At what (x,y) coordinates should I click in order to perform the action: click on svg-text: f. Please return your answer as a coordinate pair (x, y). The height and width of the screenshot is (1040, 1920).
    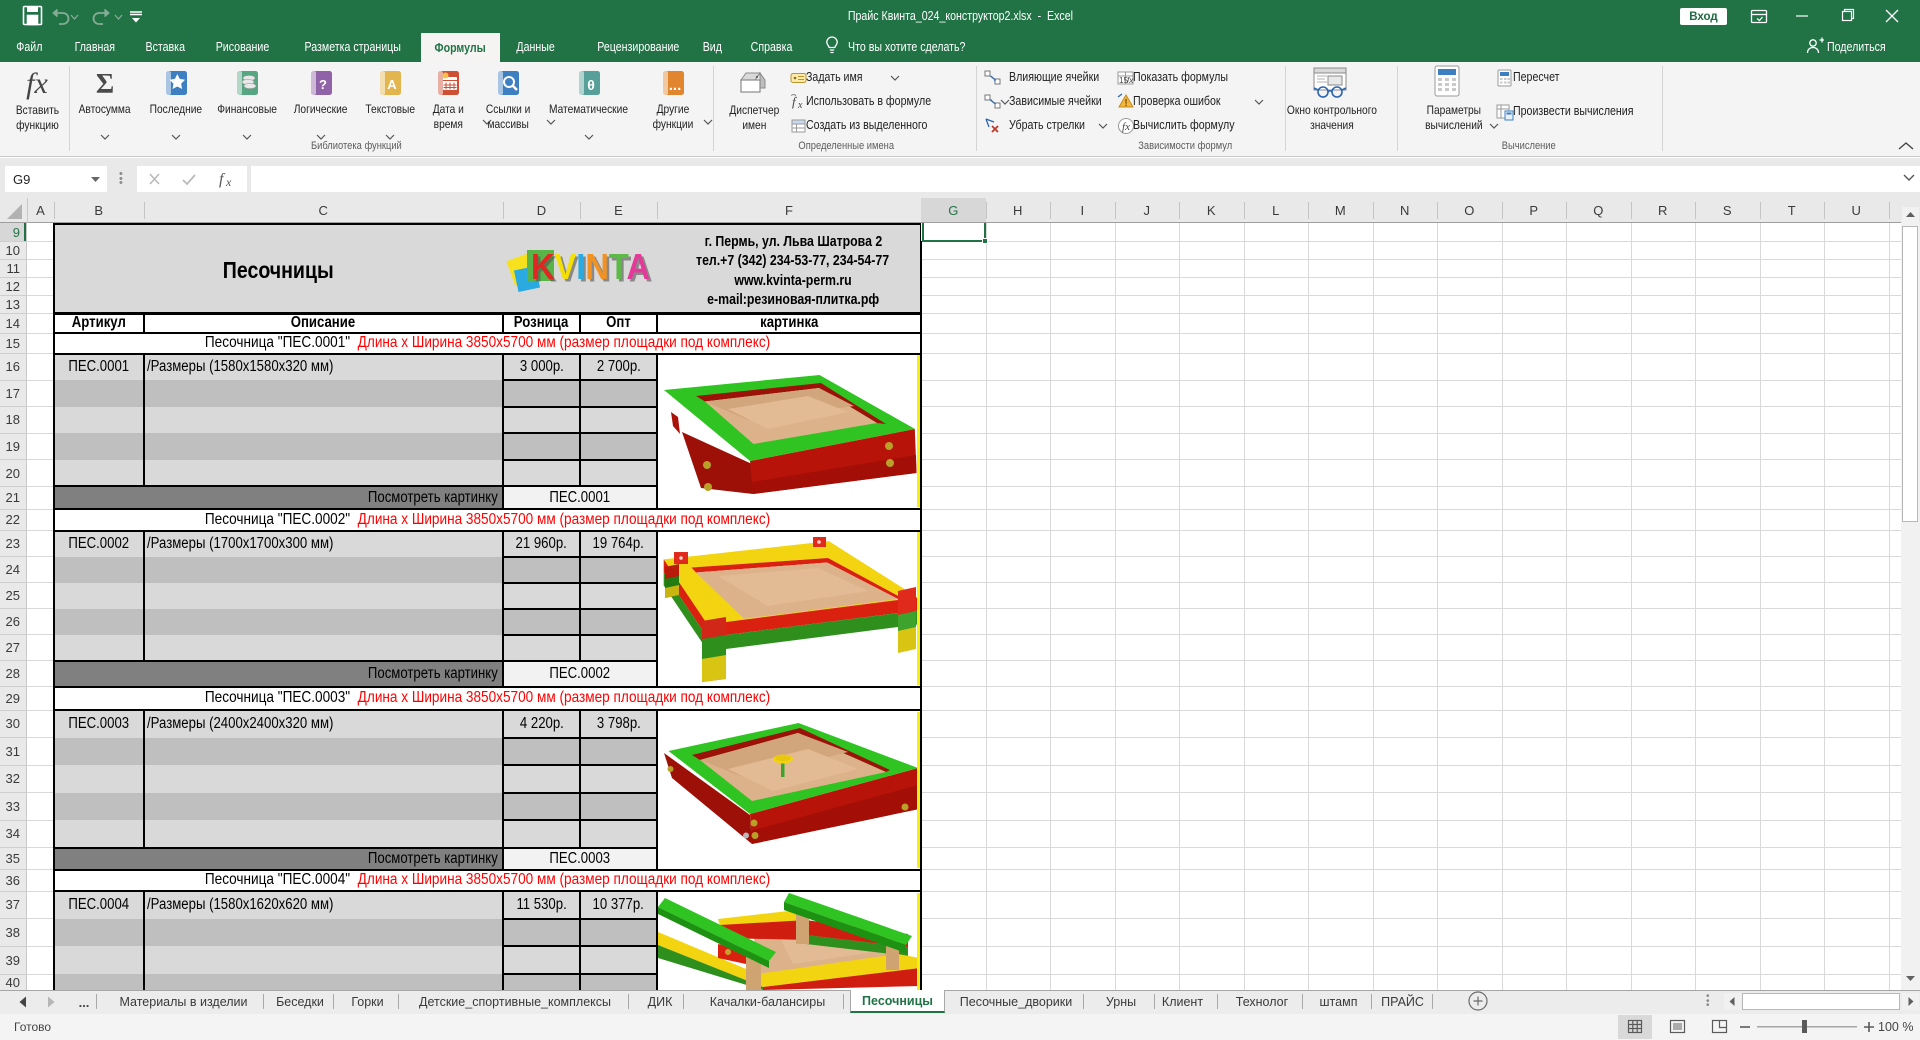
    Looking at the image, I should click on (222, 179).